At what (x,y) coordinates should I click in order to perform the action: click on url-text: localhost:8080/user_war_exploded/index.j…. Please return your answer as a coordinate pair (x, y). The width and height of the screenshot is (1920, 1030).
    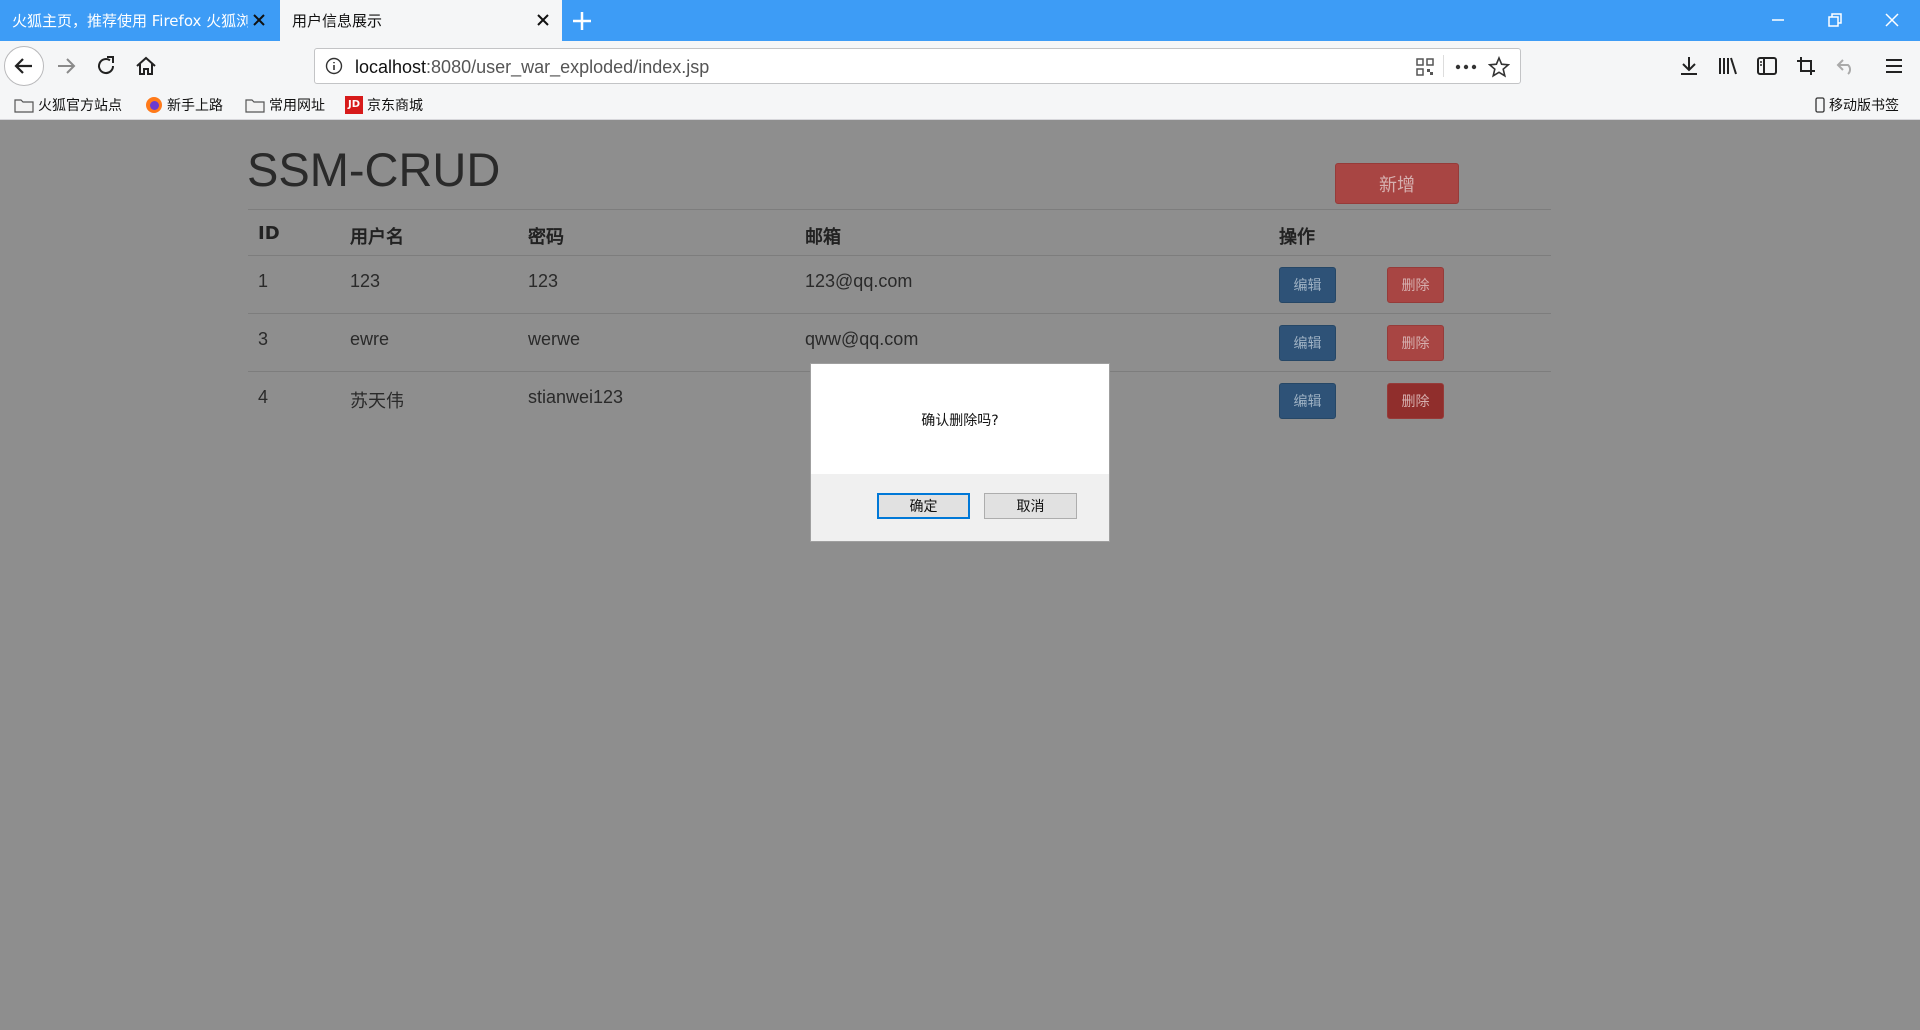
    Looking at the image, I should click on (532, 67).